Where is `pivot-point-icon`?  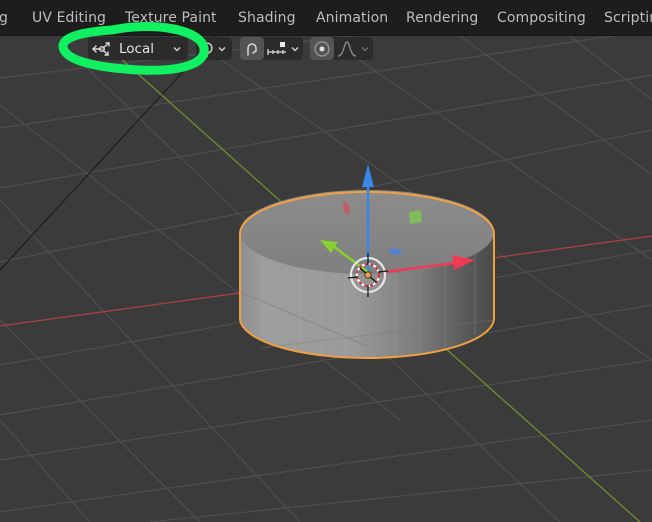
pivot-point-icon is located at coordinates (206, 48).